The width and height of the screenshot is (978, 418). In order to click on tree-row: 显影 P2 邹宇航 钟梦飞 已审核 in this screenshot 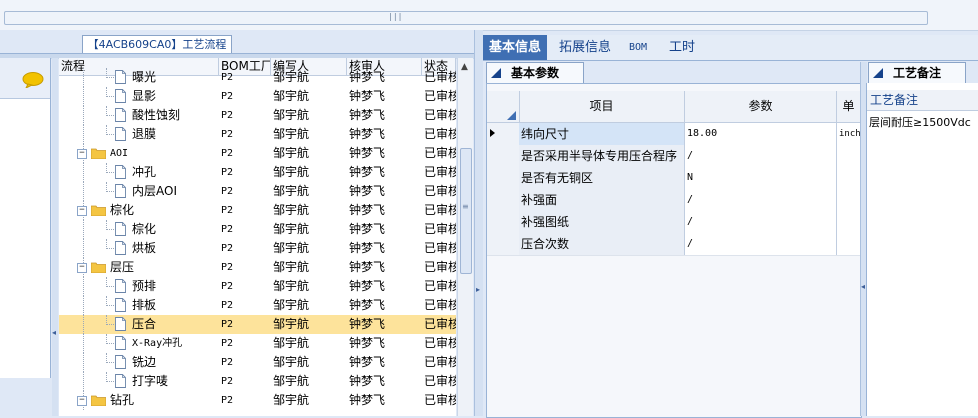, I will do `click(257, 96)`.